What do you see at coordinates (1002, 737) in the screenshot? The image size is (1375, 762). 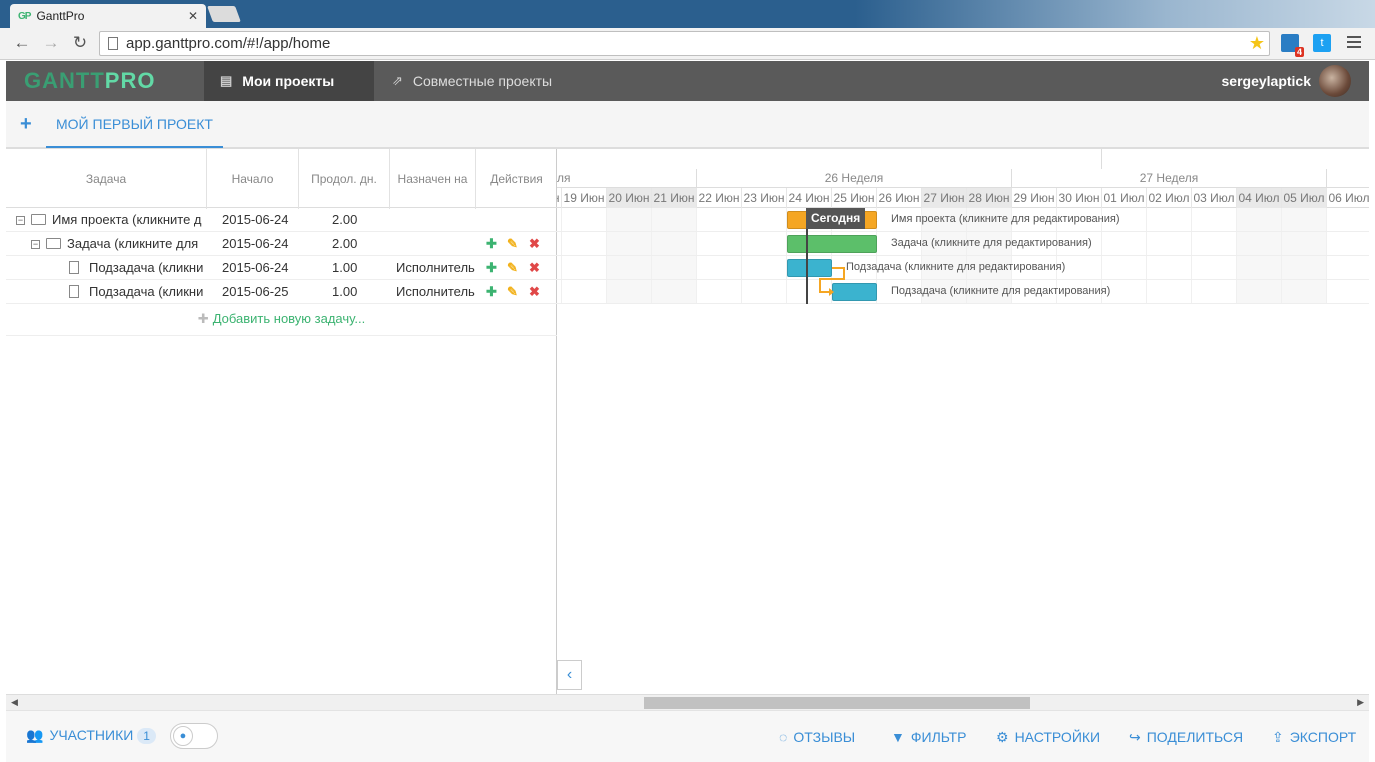 I see `gear-icon: ⚙` at bounding box center [1002, 737].